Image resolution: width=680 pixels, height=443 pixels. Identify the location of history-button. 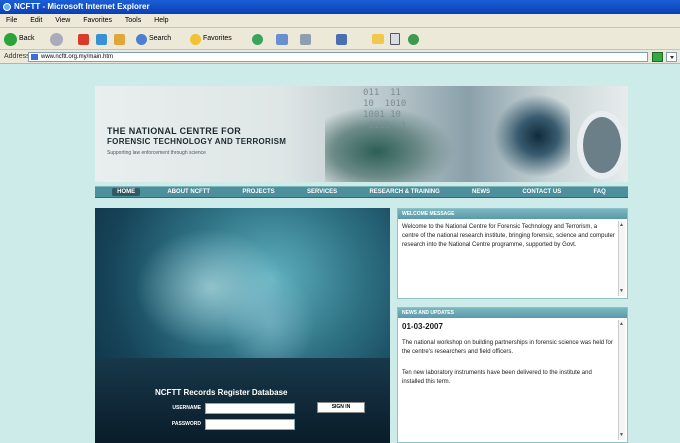
(257, 39).